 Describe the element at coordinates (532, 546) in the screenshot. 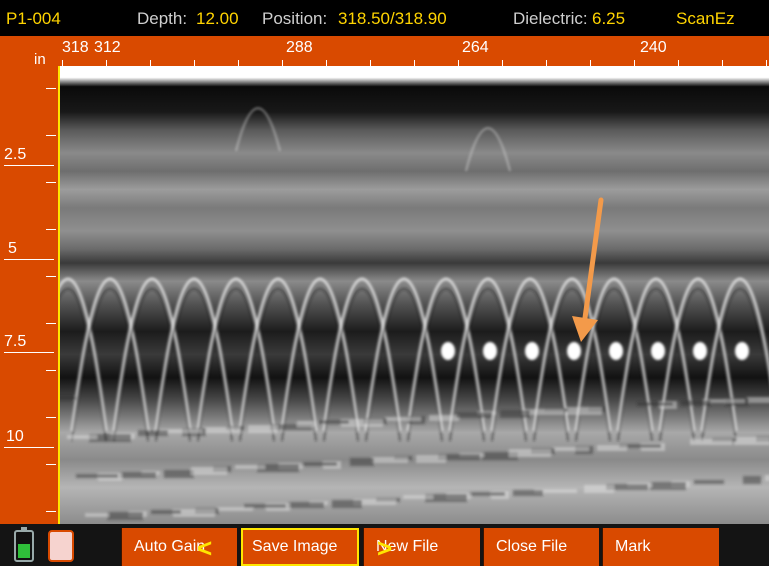

I see `close-file-label: Close File` at that location.